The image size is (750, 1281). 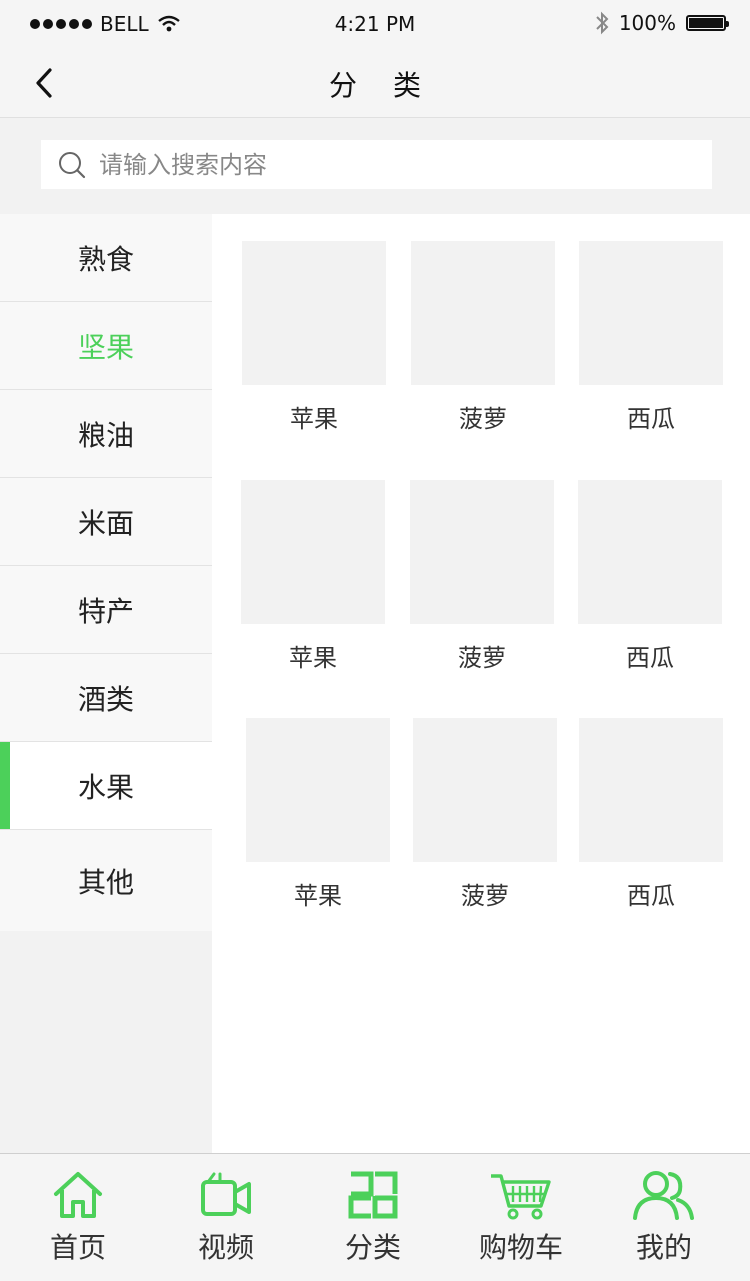 What do you see at coordinates (663, 1195) in the screenshot?
I see `user-icon` at bounding box center [663, 1195].